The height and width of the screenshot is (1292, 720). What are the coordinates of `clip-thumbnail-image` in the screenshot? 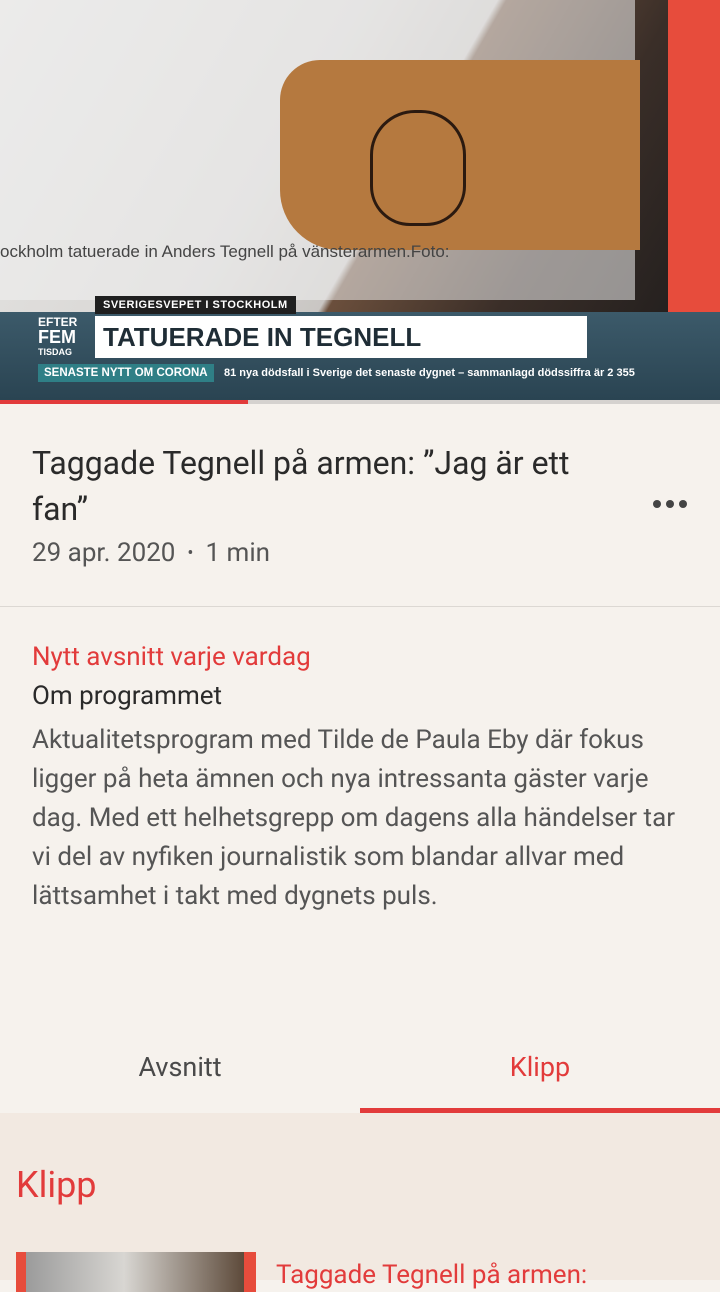 It's located at (135, 1272).